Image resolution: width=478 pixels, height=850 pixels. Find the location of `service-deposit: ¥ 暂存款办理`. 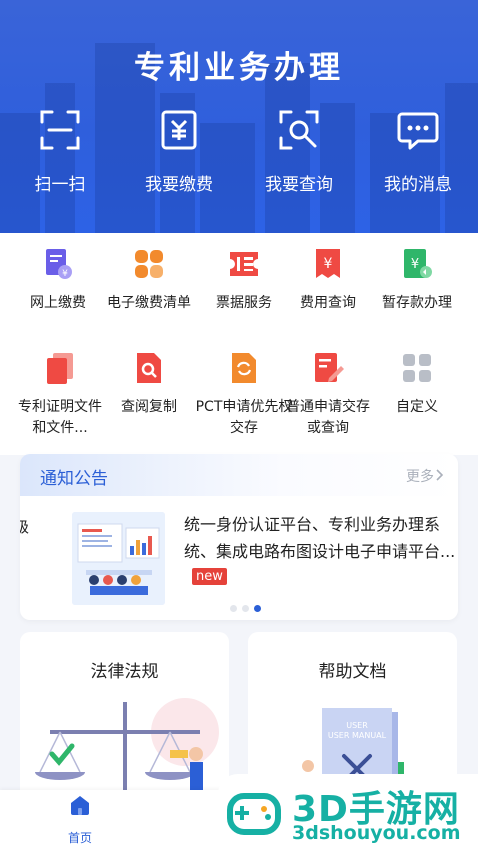

service-deposit: ¥ 暂存款办理 is located at coordinates (417, 280).